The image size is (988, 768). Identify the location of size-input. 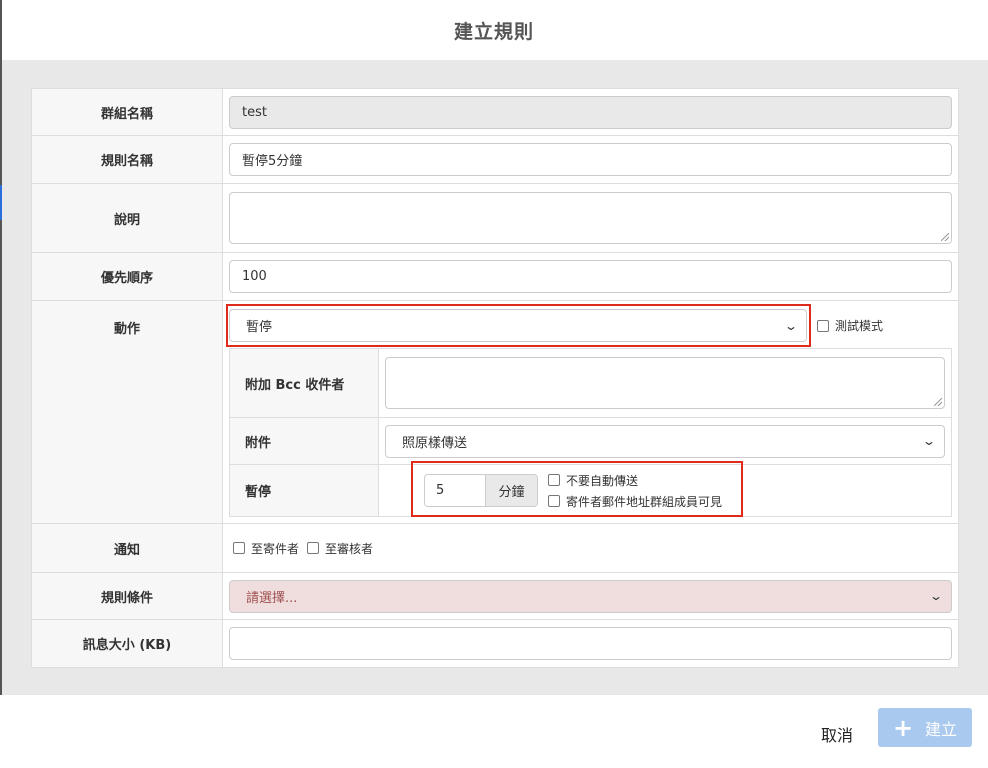
(590, 643).